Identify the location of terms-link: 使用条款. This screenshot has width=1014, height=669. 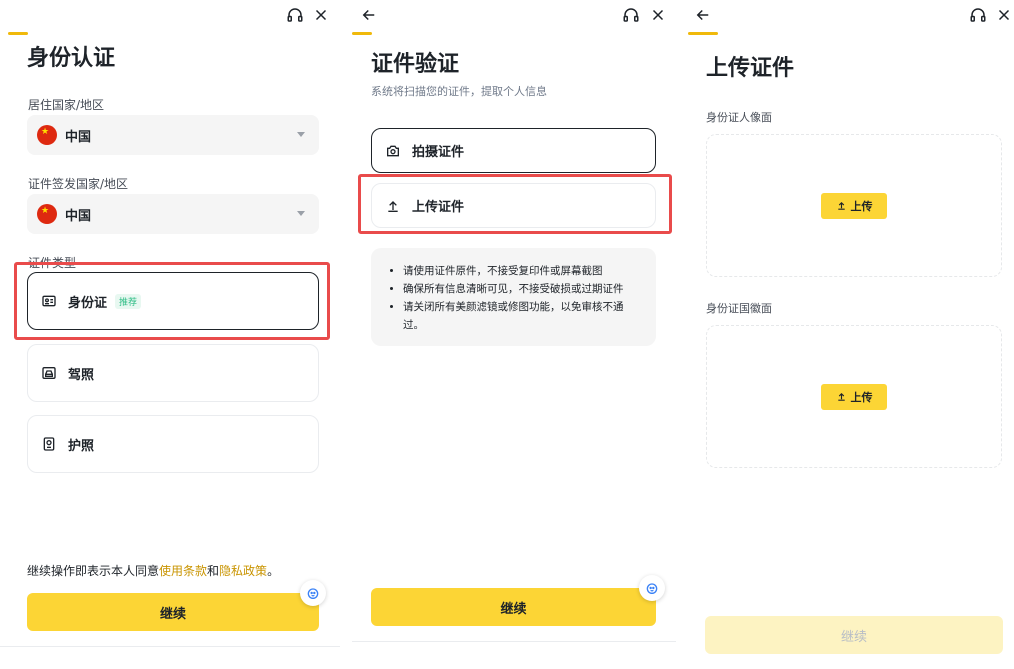
(183, 571).